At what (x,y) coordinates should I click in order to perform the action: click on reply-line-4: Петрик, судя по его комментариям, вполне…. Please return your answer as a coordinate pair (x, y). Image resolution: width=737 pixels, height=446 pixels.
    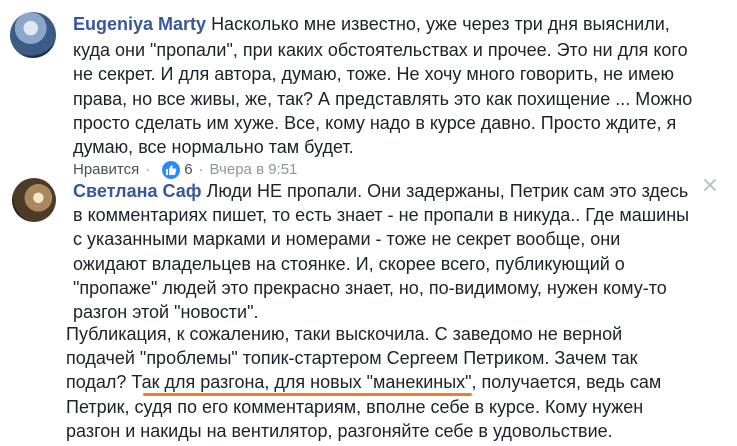
    Looking at the image, I should click on (355, 407).